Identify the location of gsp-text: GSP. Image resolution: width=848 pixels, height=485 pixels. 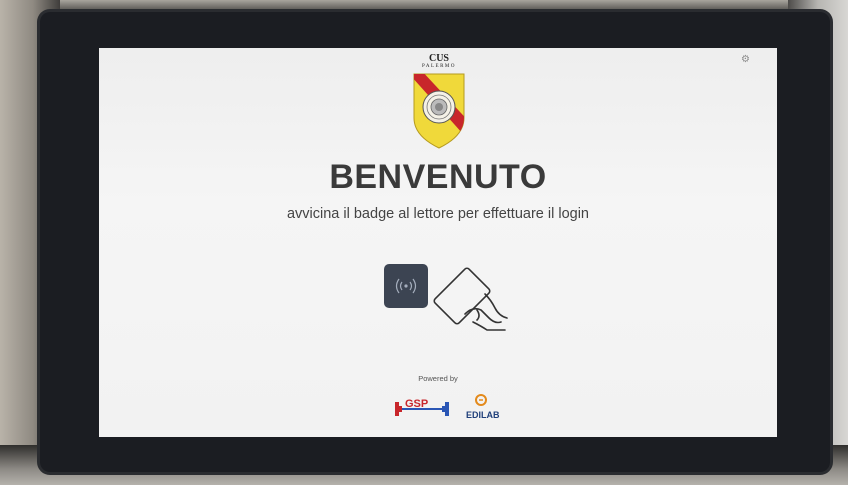
(416, 404).